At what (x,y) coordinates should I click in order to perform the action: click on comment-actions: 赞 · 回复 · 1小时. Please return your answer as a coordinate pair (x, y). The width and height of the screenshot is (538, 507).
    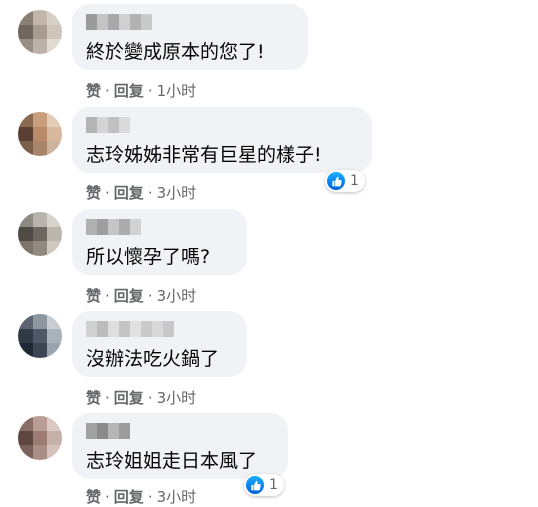
    Looking at the image, I should click on (141, 90).